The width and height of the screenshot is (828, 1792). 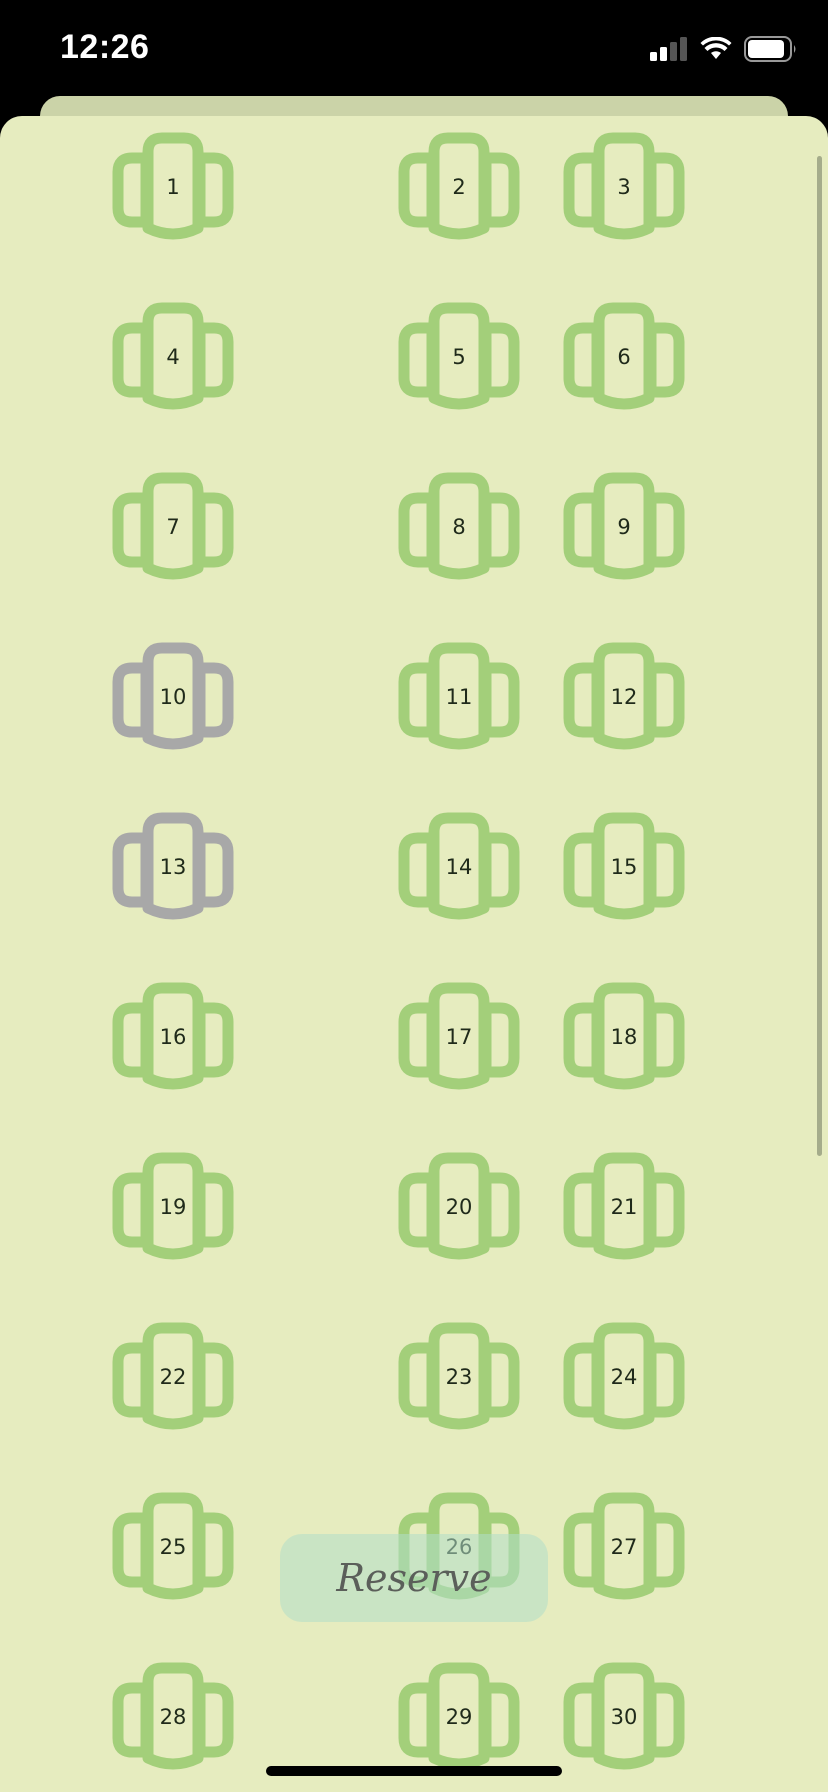 I want to click on seat-30: 30, so click(x=624, y=1717).